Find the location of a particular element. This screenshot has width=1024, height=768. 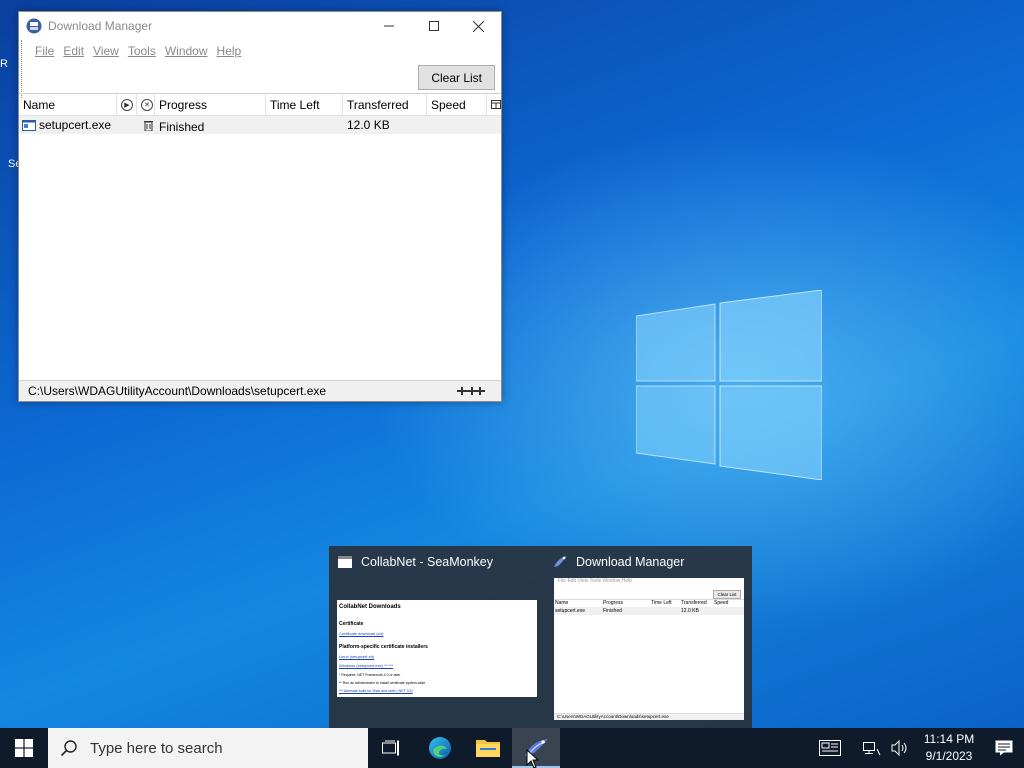

thumb-row: setupcert.exe Finished 12.0 KB is located at coordinates (649, 611).